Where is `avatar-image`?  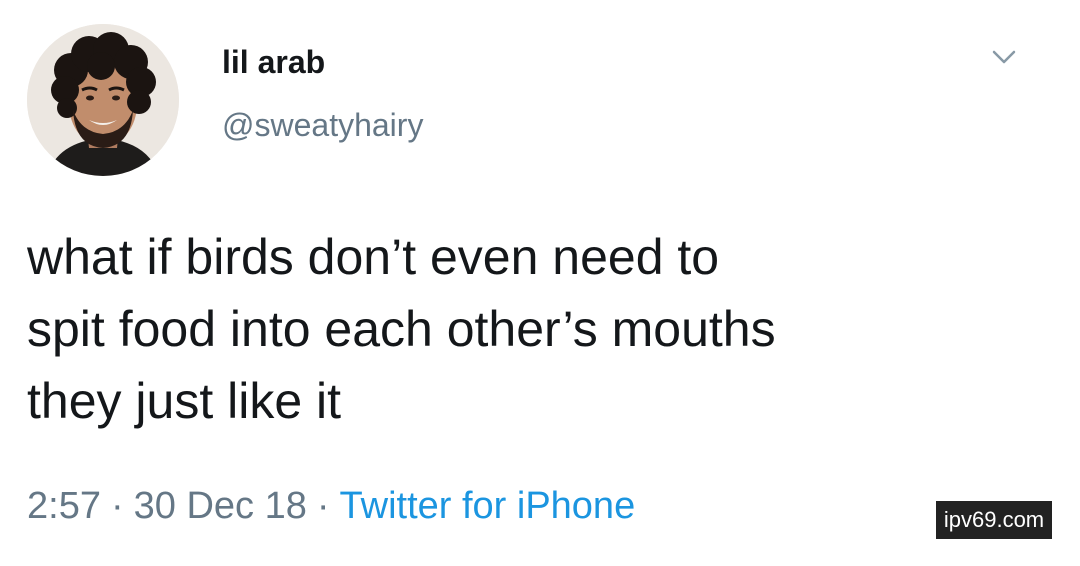 avatar-image is located at coordinates (103, 100).